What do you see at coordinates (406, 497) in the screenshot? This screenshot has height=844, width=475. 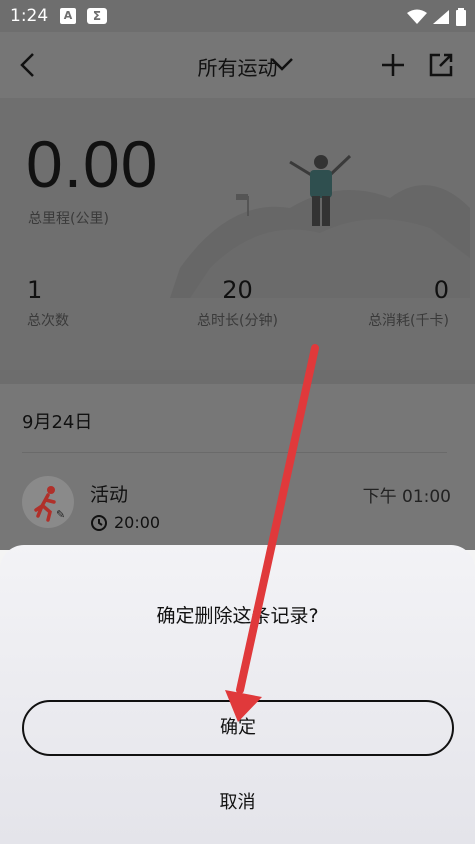 I see `activity-time: 下午 01:00` at bounding box center [406, 497].